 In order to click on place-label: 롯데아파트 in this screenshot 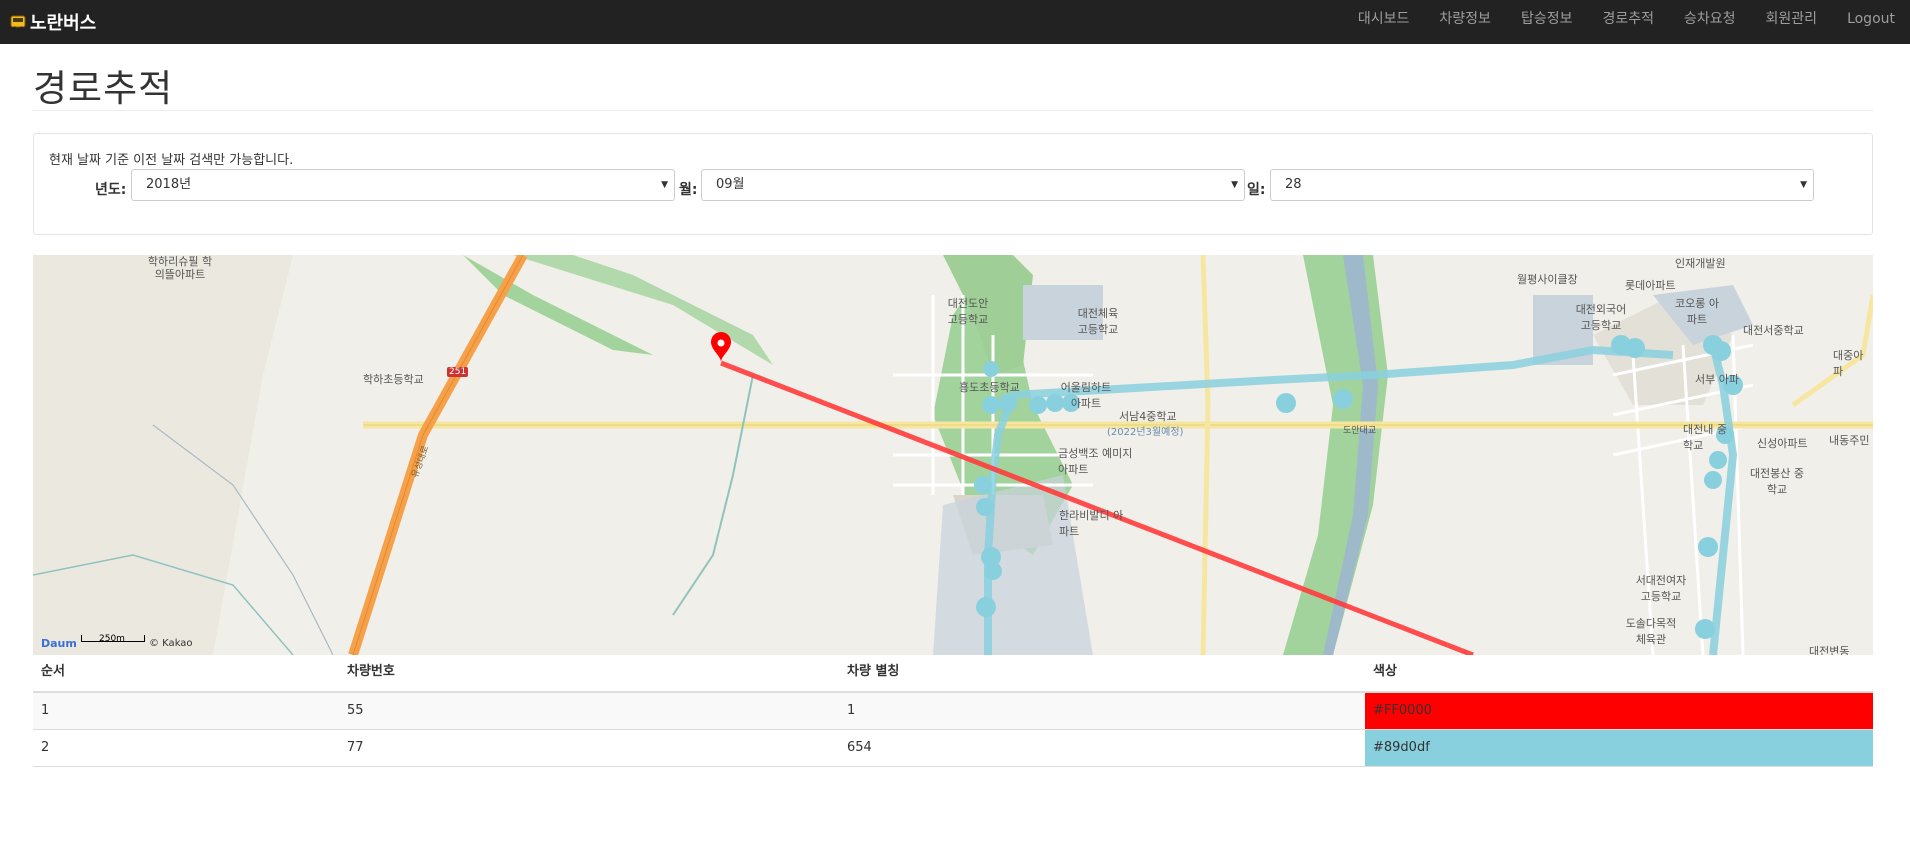, I will do `click(1650, 285)`.